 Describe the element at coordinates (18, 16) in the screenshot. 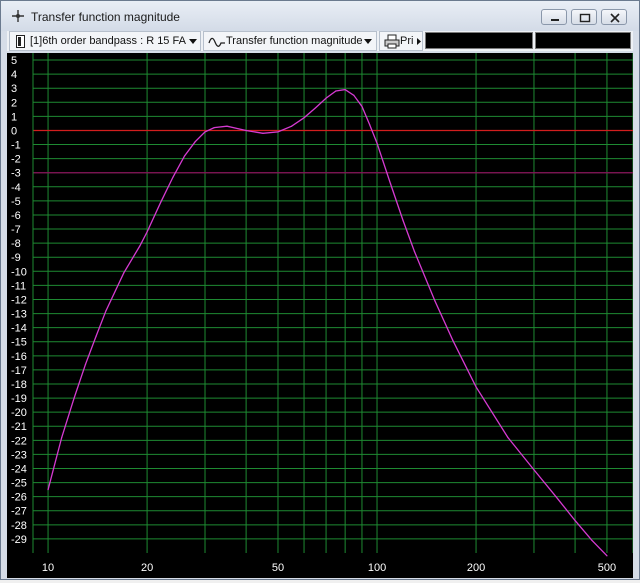

I see `crosshair-icon` at that location.